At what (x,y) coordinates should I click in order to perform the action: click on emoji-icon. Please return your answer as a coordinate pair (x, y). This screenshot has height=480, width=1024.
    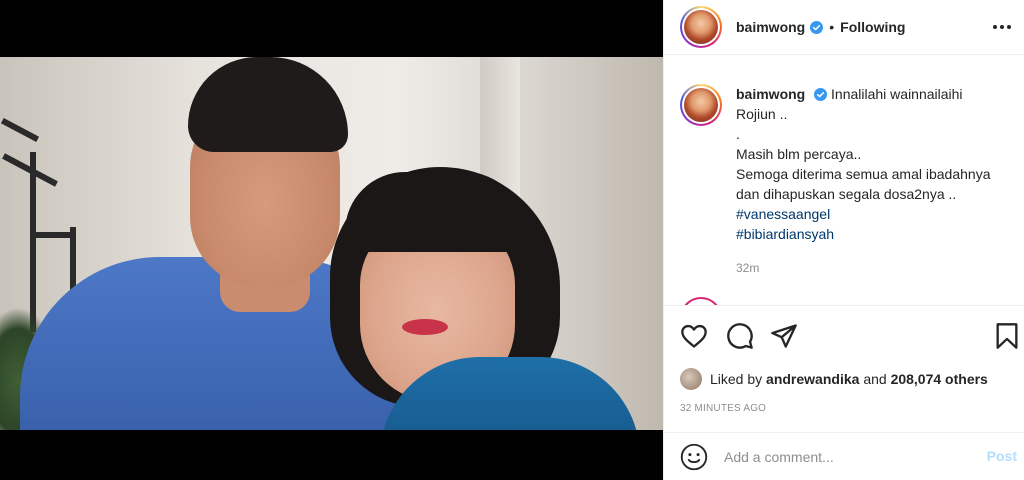
    Looking at the image, I should click on (694, 457).